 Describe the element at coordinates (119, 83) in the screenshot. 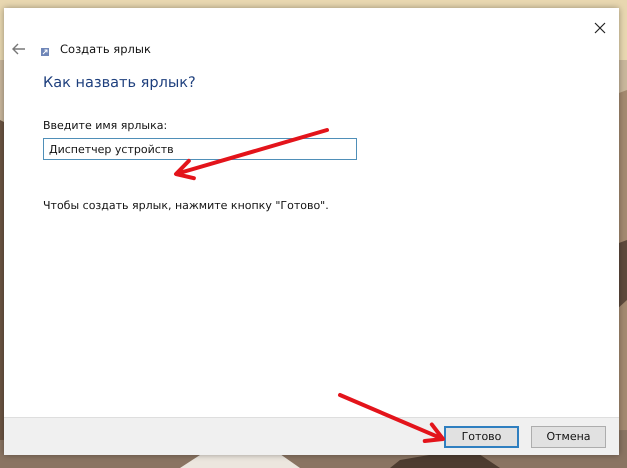

I see `page-heading: Как назвать ярлык?` at that location.